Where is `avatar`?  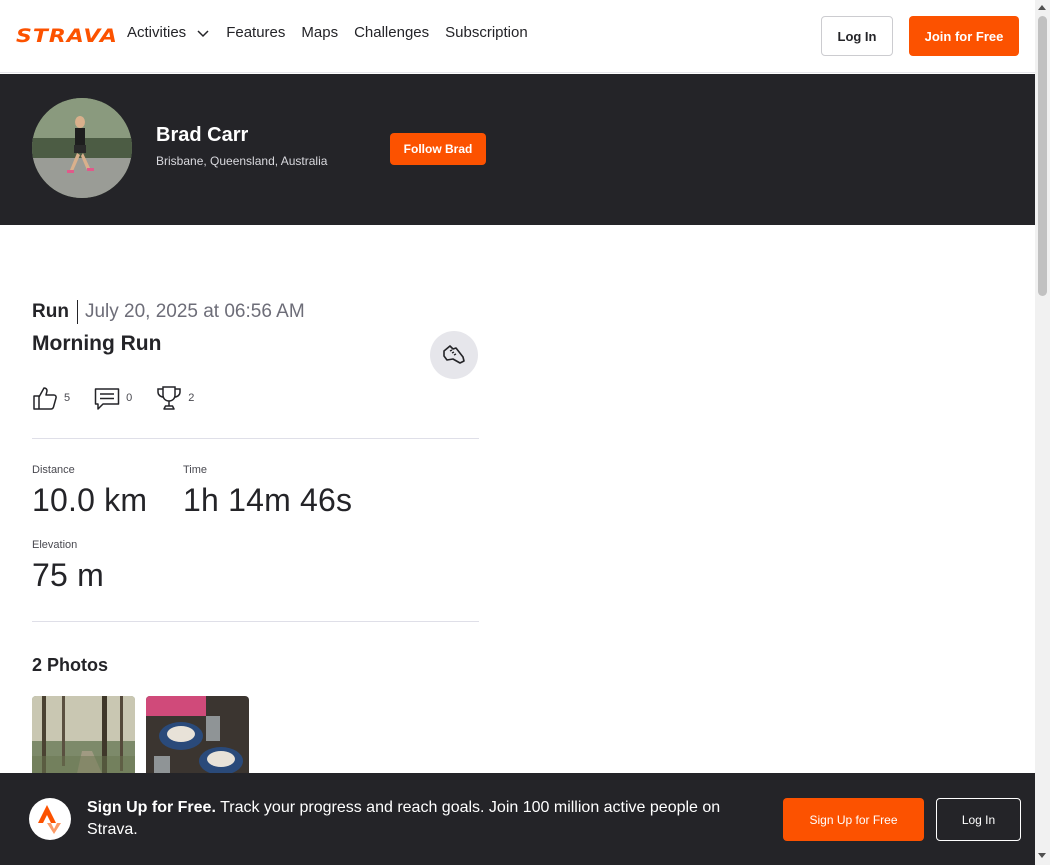
avatar is located at coordinates (82, 148).